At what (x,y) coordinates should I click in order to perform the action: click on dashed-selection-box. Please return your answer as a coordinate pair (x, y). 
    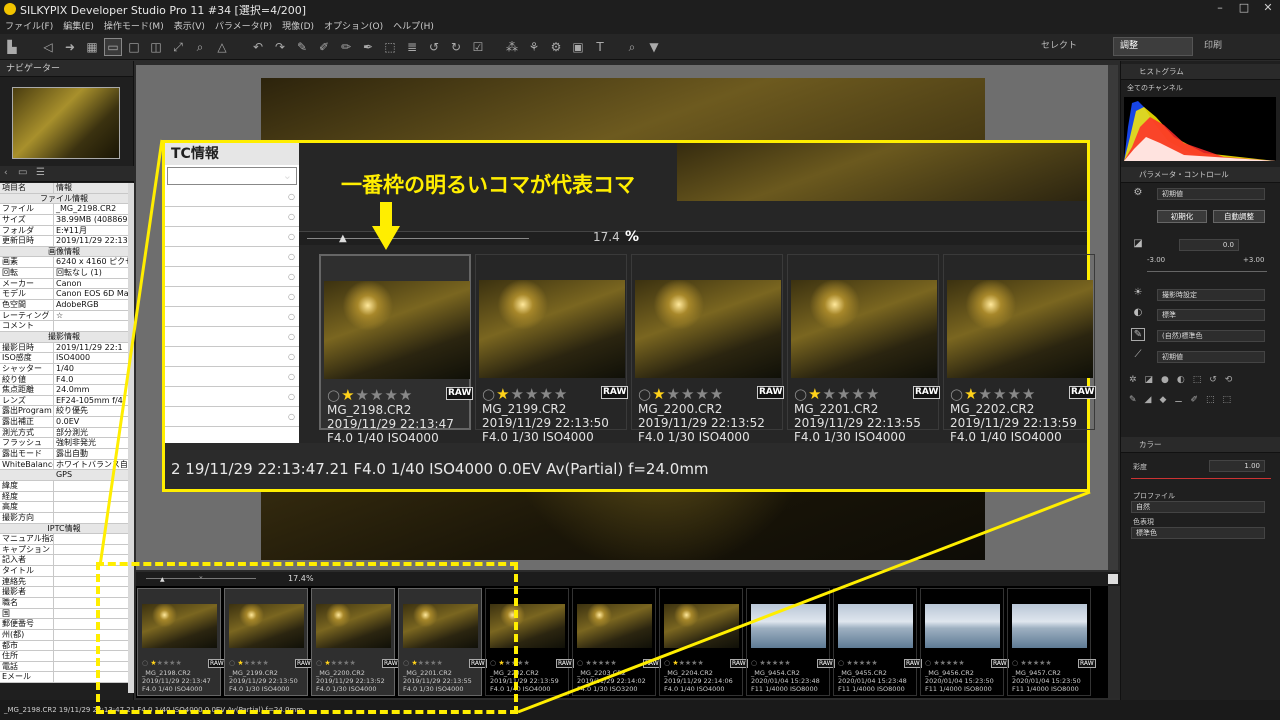
    Looking at the image, I should click on (307, 638).